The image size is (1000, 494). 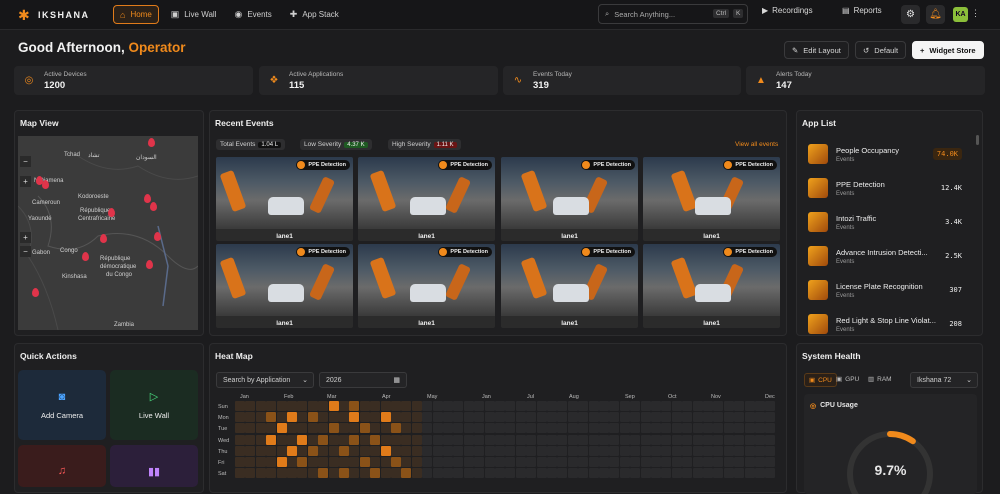 I want to click on avatar: KA, so click(x=960, y=14).